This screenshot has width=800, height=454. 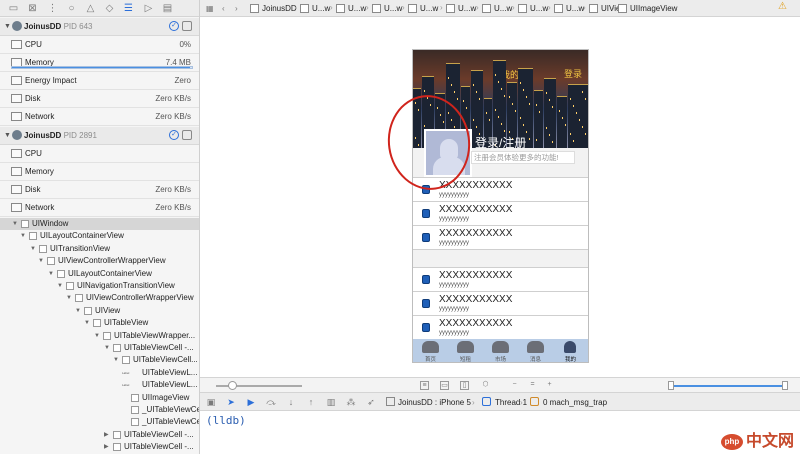 I want to click on step-into-icon: ↓, so click(x=291, y=402).